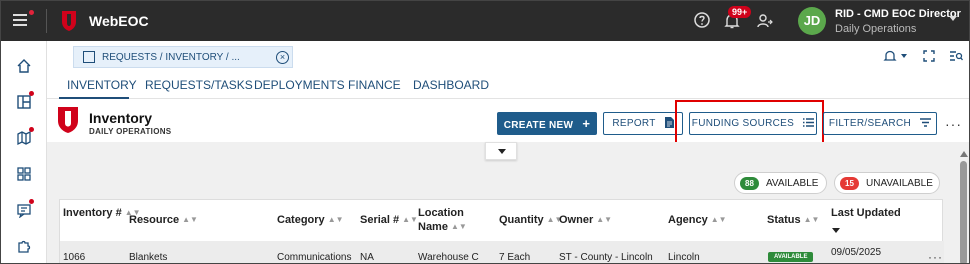 The height and width of the screenshot is (264, 970). Describe the element at coordinates (791, 257) in the screenshot. I see `status-badge: AVAILABLE` at that location.